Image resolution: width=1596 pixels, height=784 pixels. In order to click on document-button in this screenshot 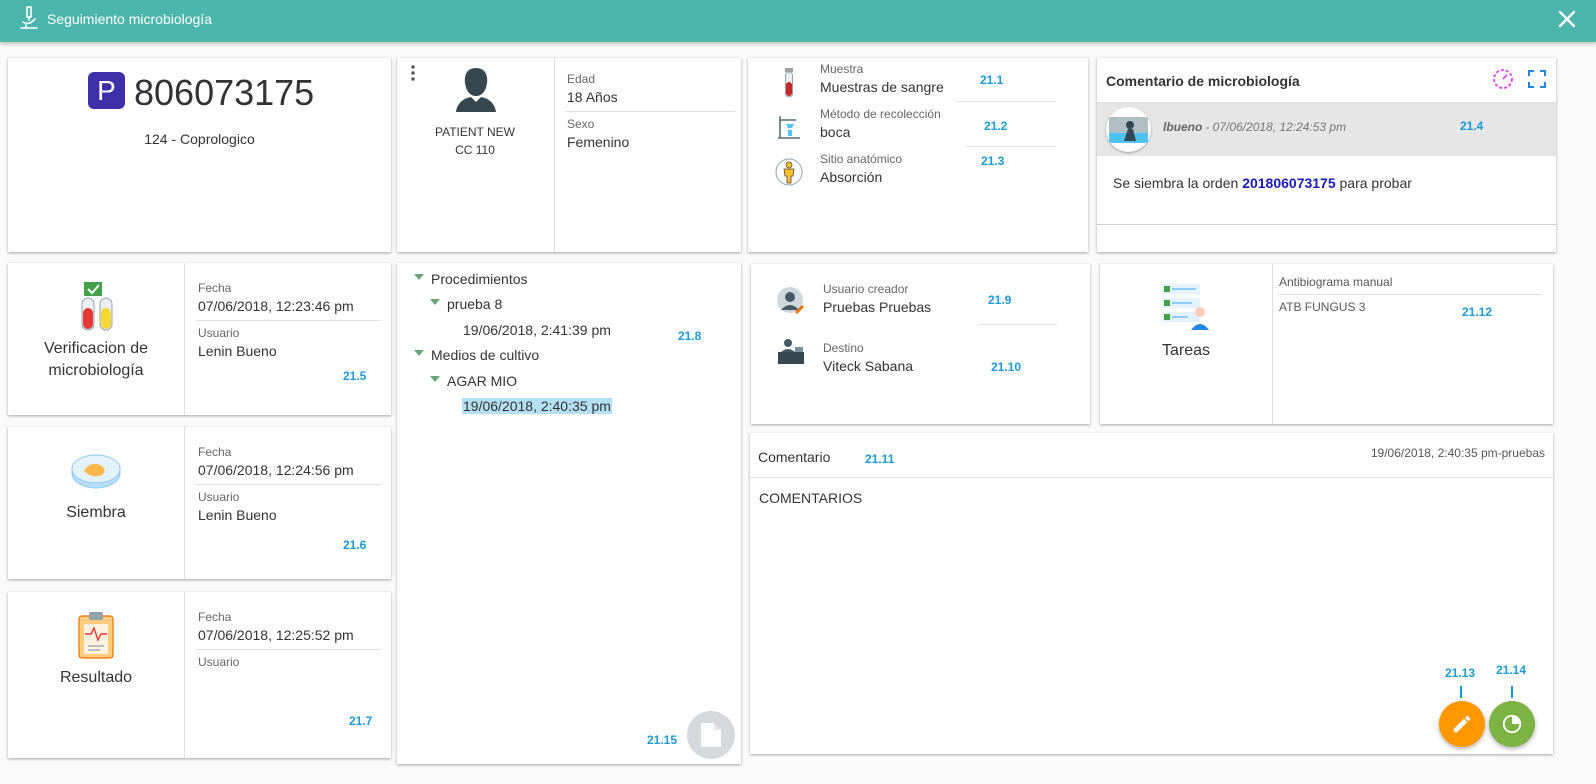, I will do `click(711, 735)`.